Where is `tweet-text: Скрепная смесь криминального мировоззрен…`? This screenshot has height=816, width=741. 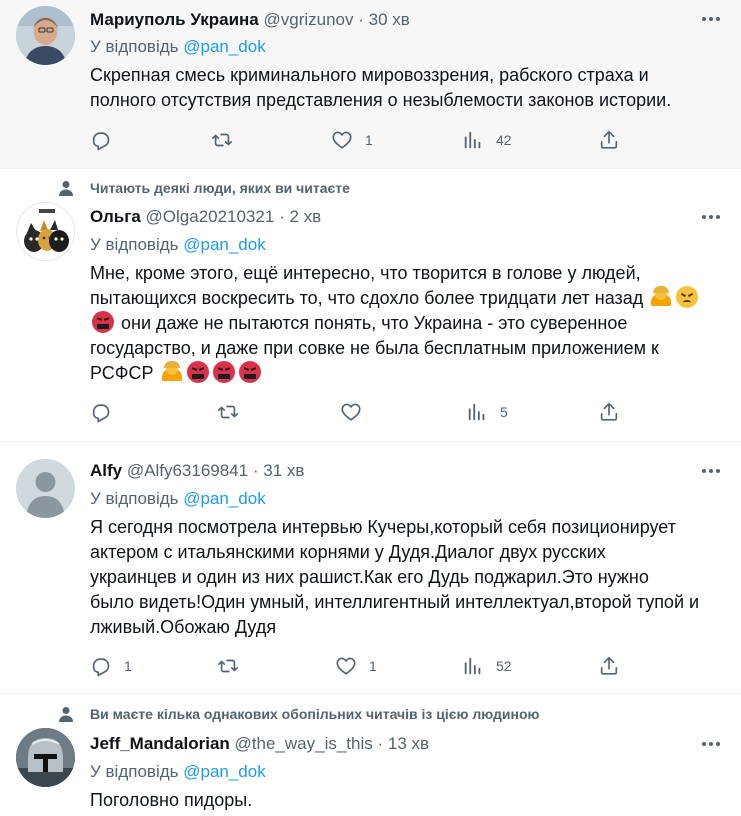
tweet-text: Скрепная смесь криминального мировоззрен… is located at coordinates (410, 88).